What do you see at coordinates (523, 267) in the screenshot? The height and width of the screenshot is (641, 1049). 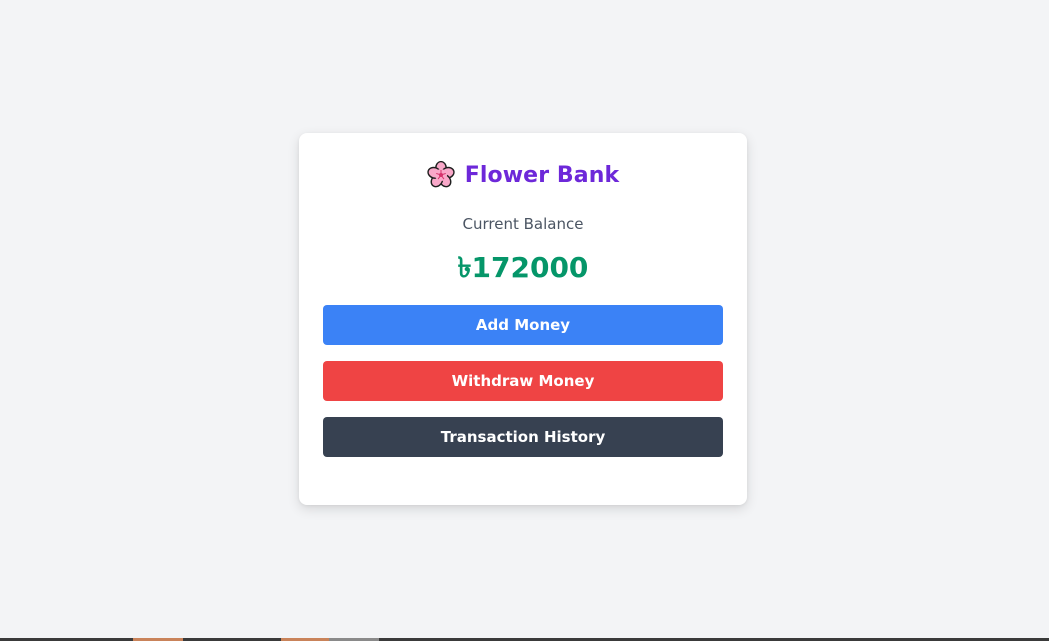 I see `balance-amount: ৳172000` at bounding box center [523, 267].